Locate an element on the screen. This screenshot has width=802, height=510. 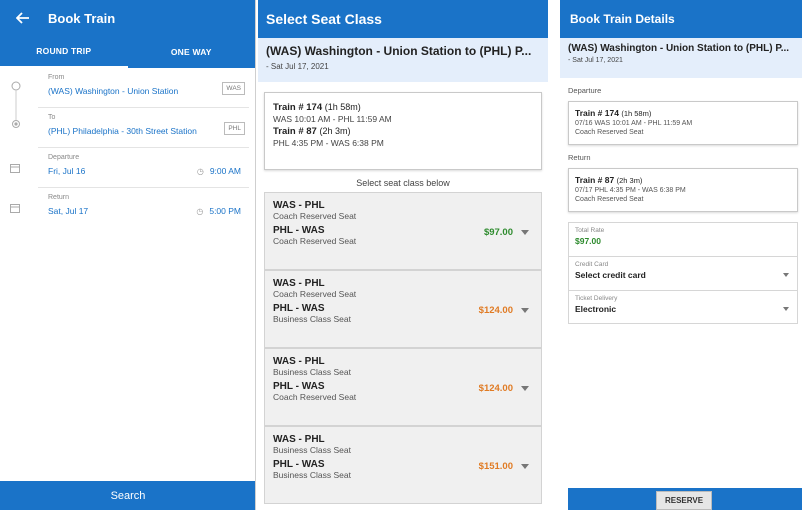
departure-section-label: Departure is located at coordinates (585, 90).